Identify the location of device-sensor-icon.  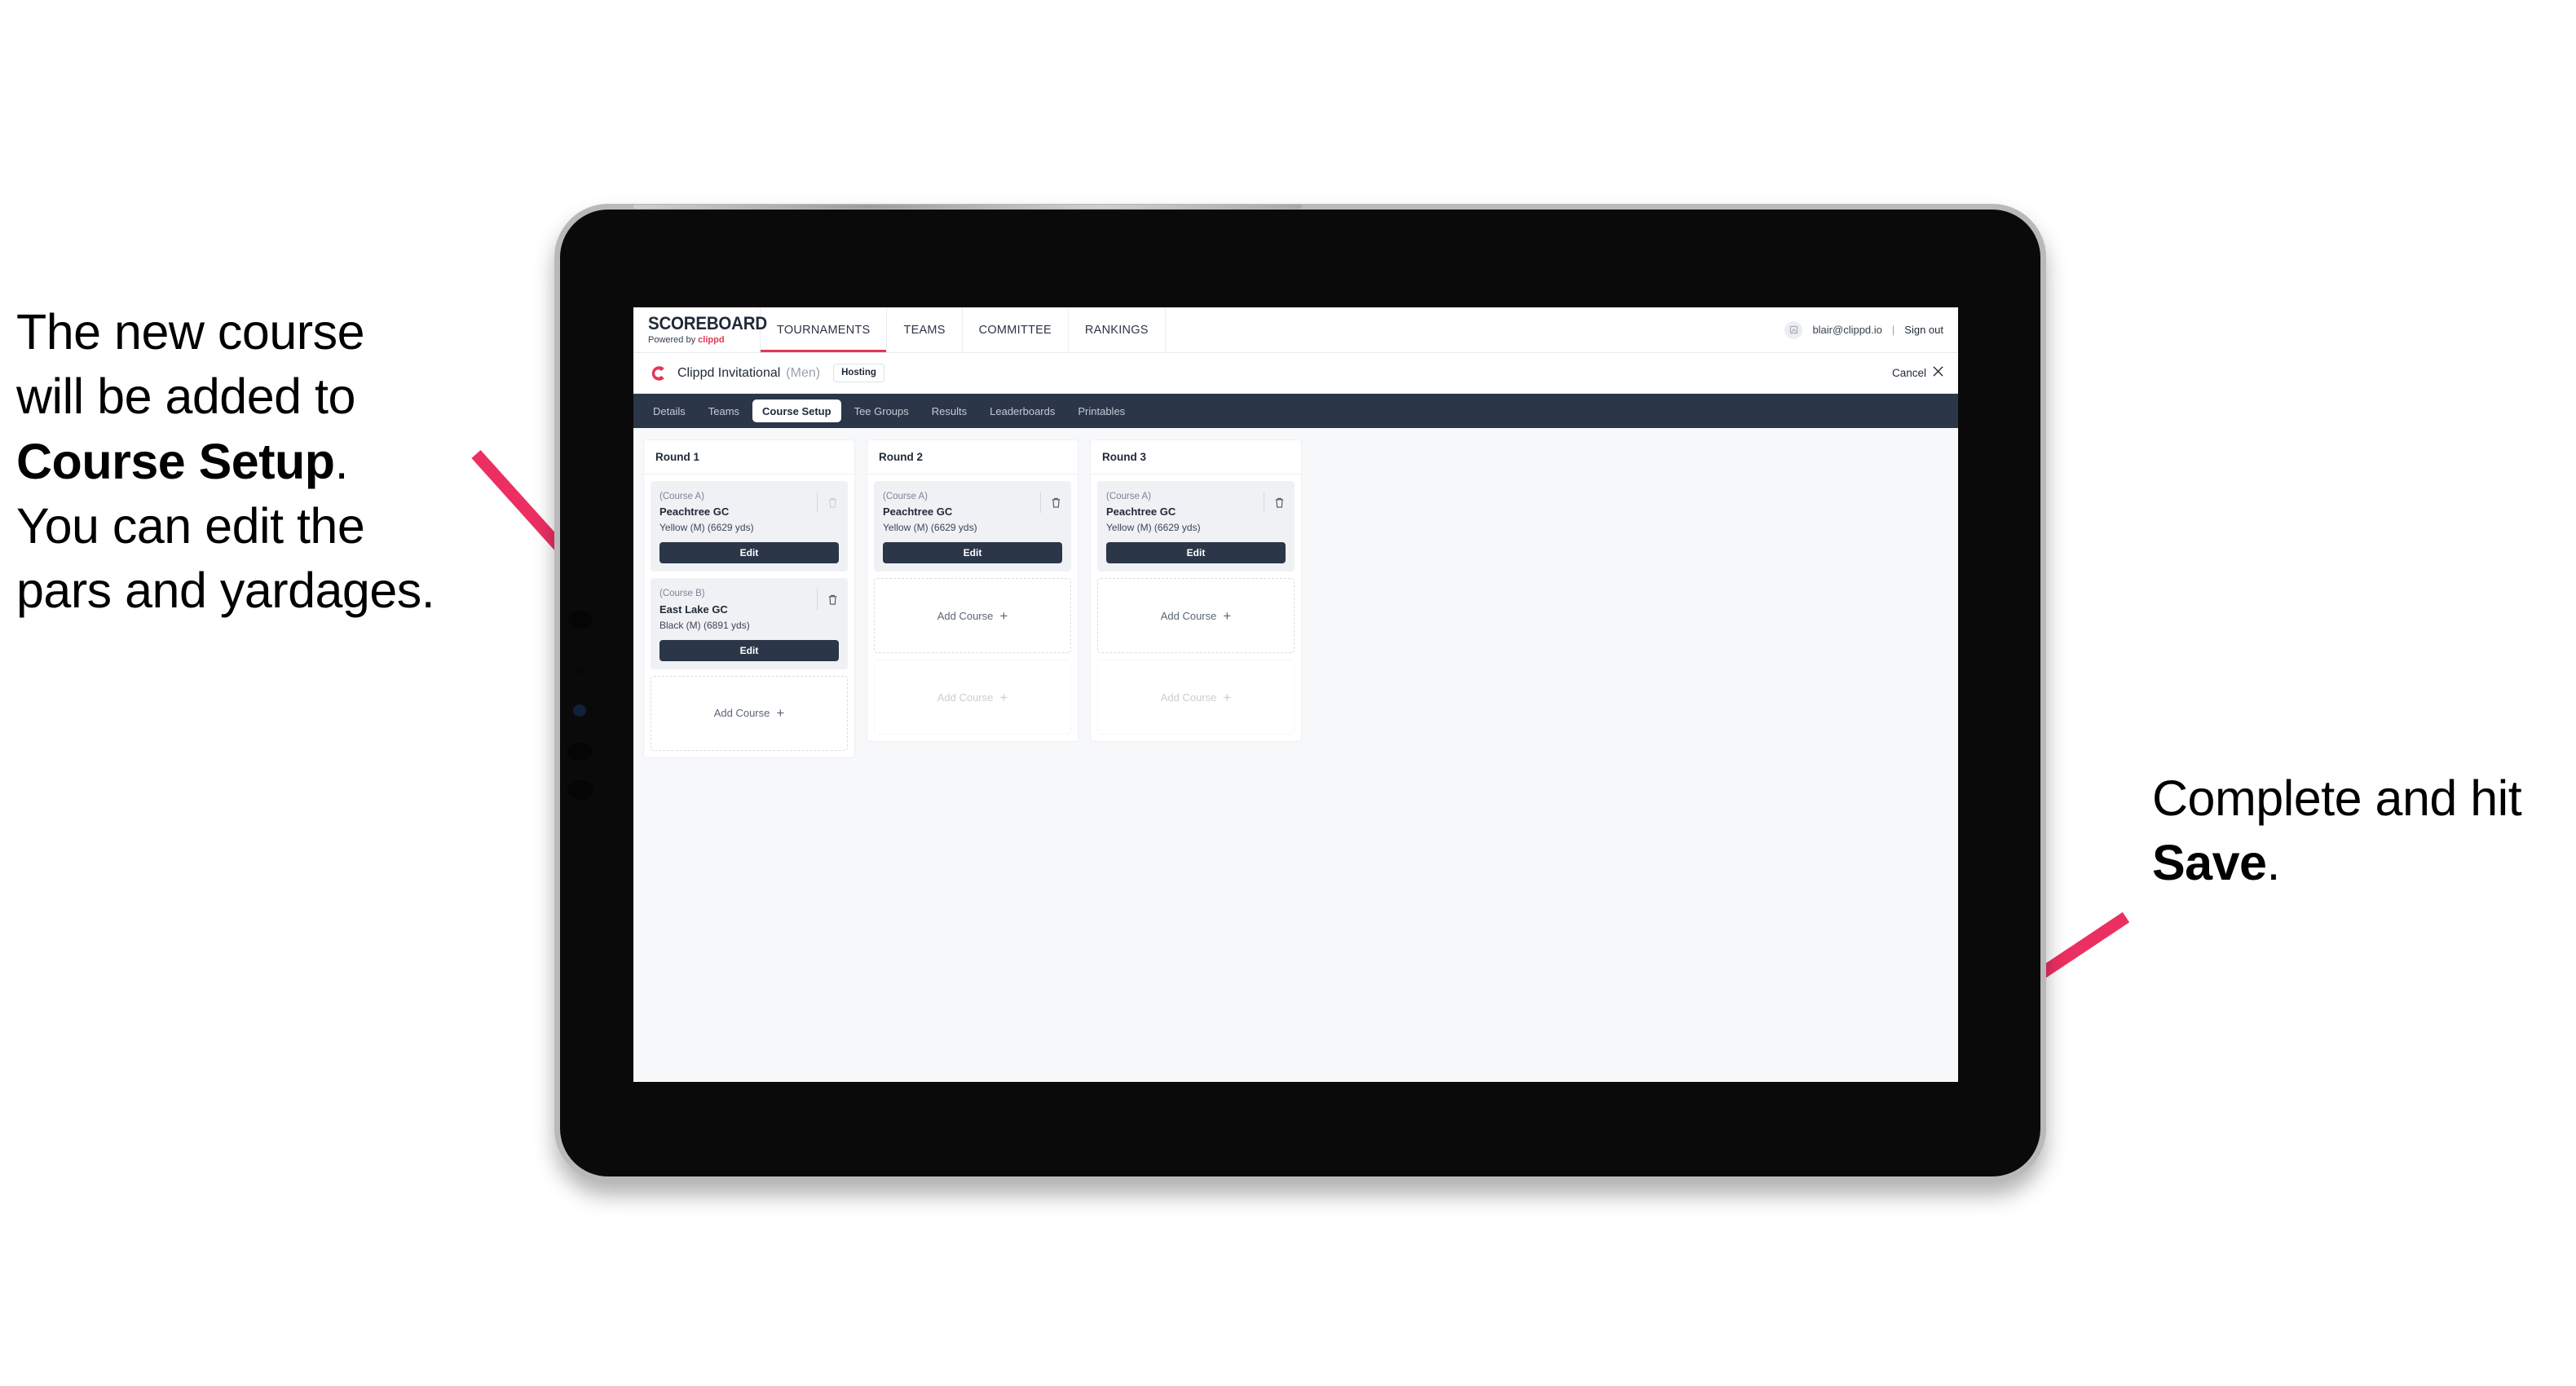
(580, 620).